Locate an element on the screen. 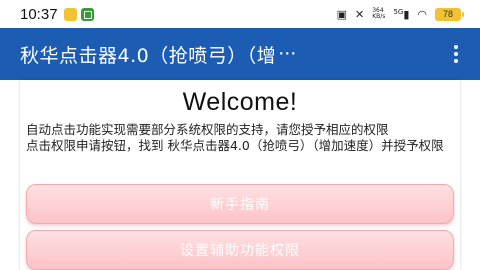 The image size is (480, 270). notification-icons is located at coordinates (78, 14).